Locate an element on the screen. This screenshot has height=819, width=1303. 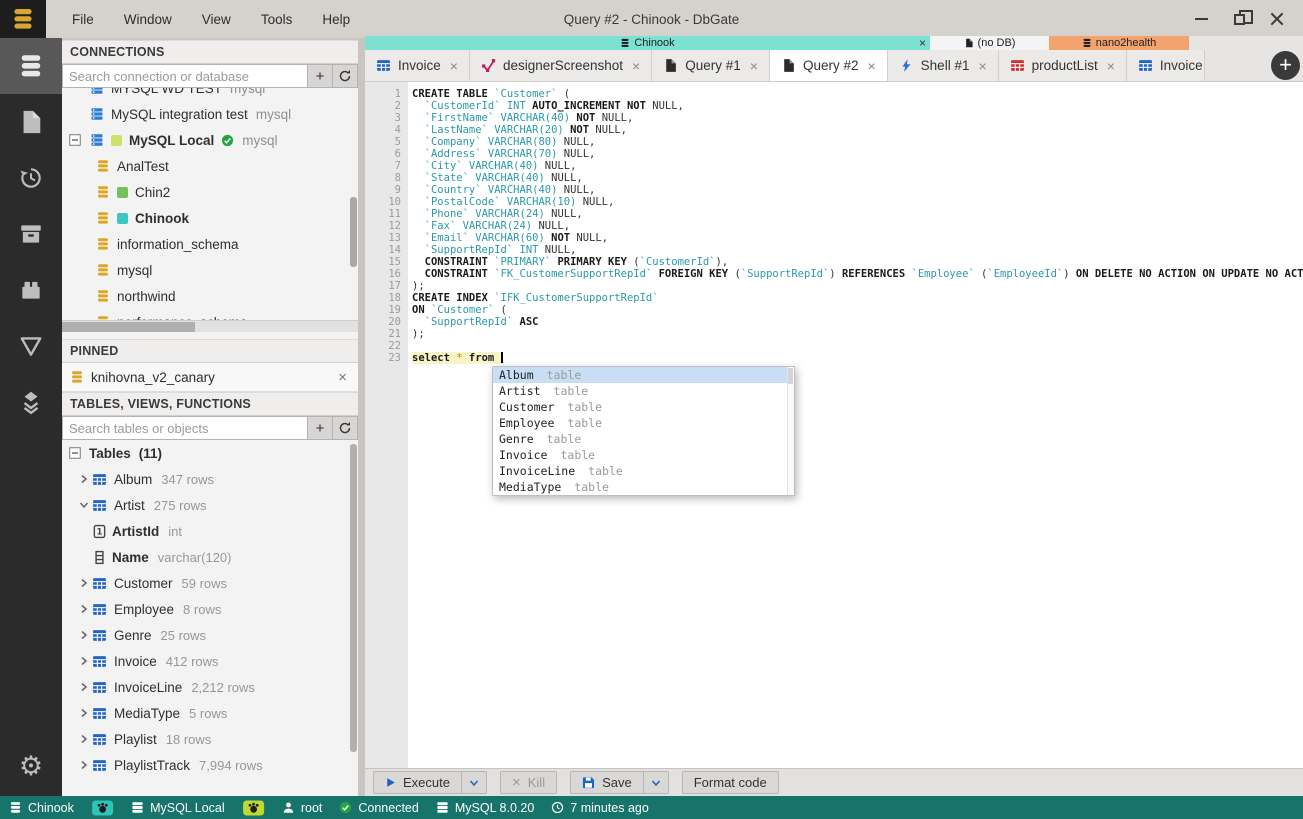
menu-help: Help is located at coordinates (336, 19).